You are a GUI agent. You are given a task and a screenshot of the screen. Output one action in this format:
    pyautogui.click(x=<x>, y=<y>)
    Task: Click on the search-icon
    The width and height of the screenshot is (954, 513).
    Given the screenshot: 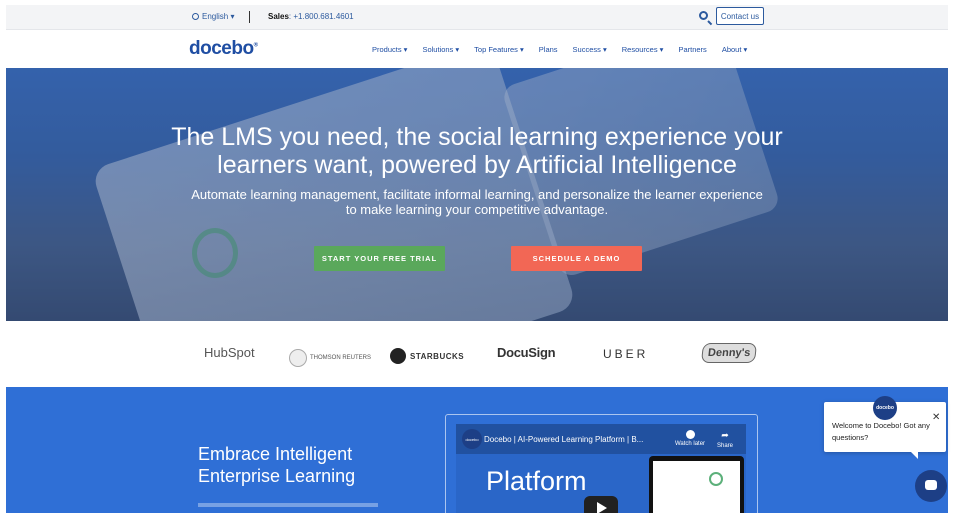 What is the action you would take?
    pyautogui.click(x=703, y=15)
    